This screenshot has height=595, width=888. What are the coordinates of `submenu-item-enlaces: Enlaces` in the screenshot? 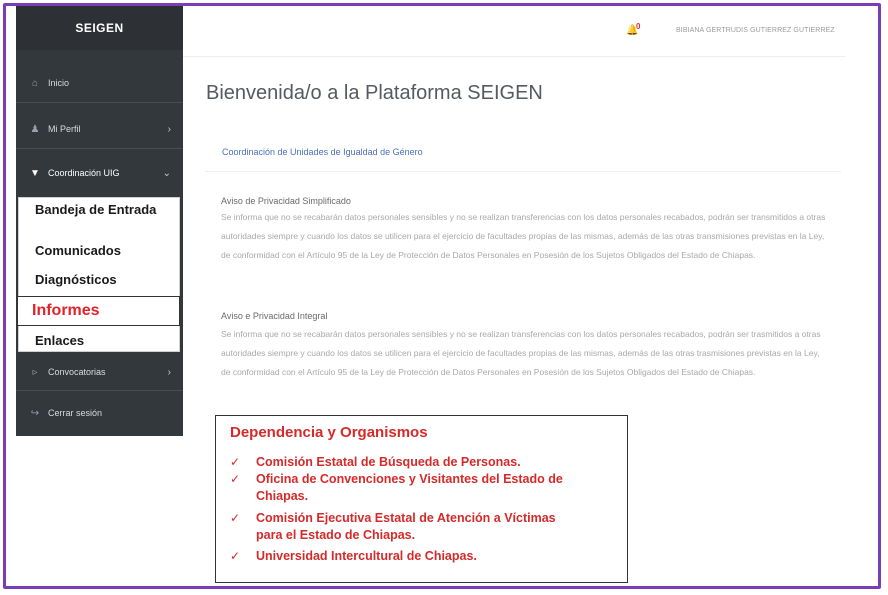 It's located at (59, 341).